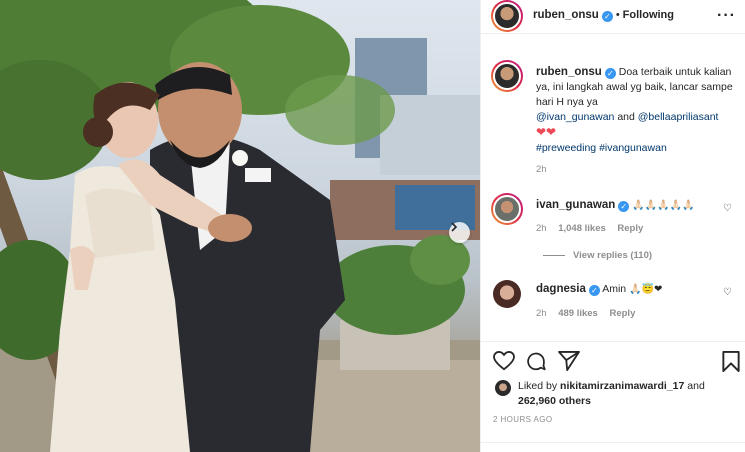 This screenshot has width=745, height=452. What do you see at coordinates (575, 205) in the screenshot?
I see `commenter-username: ivan_gunawan` at bounding box center [575, 205].